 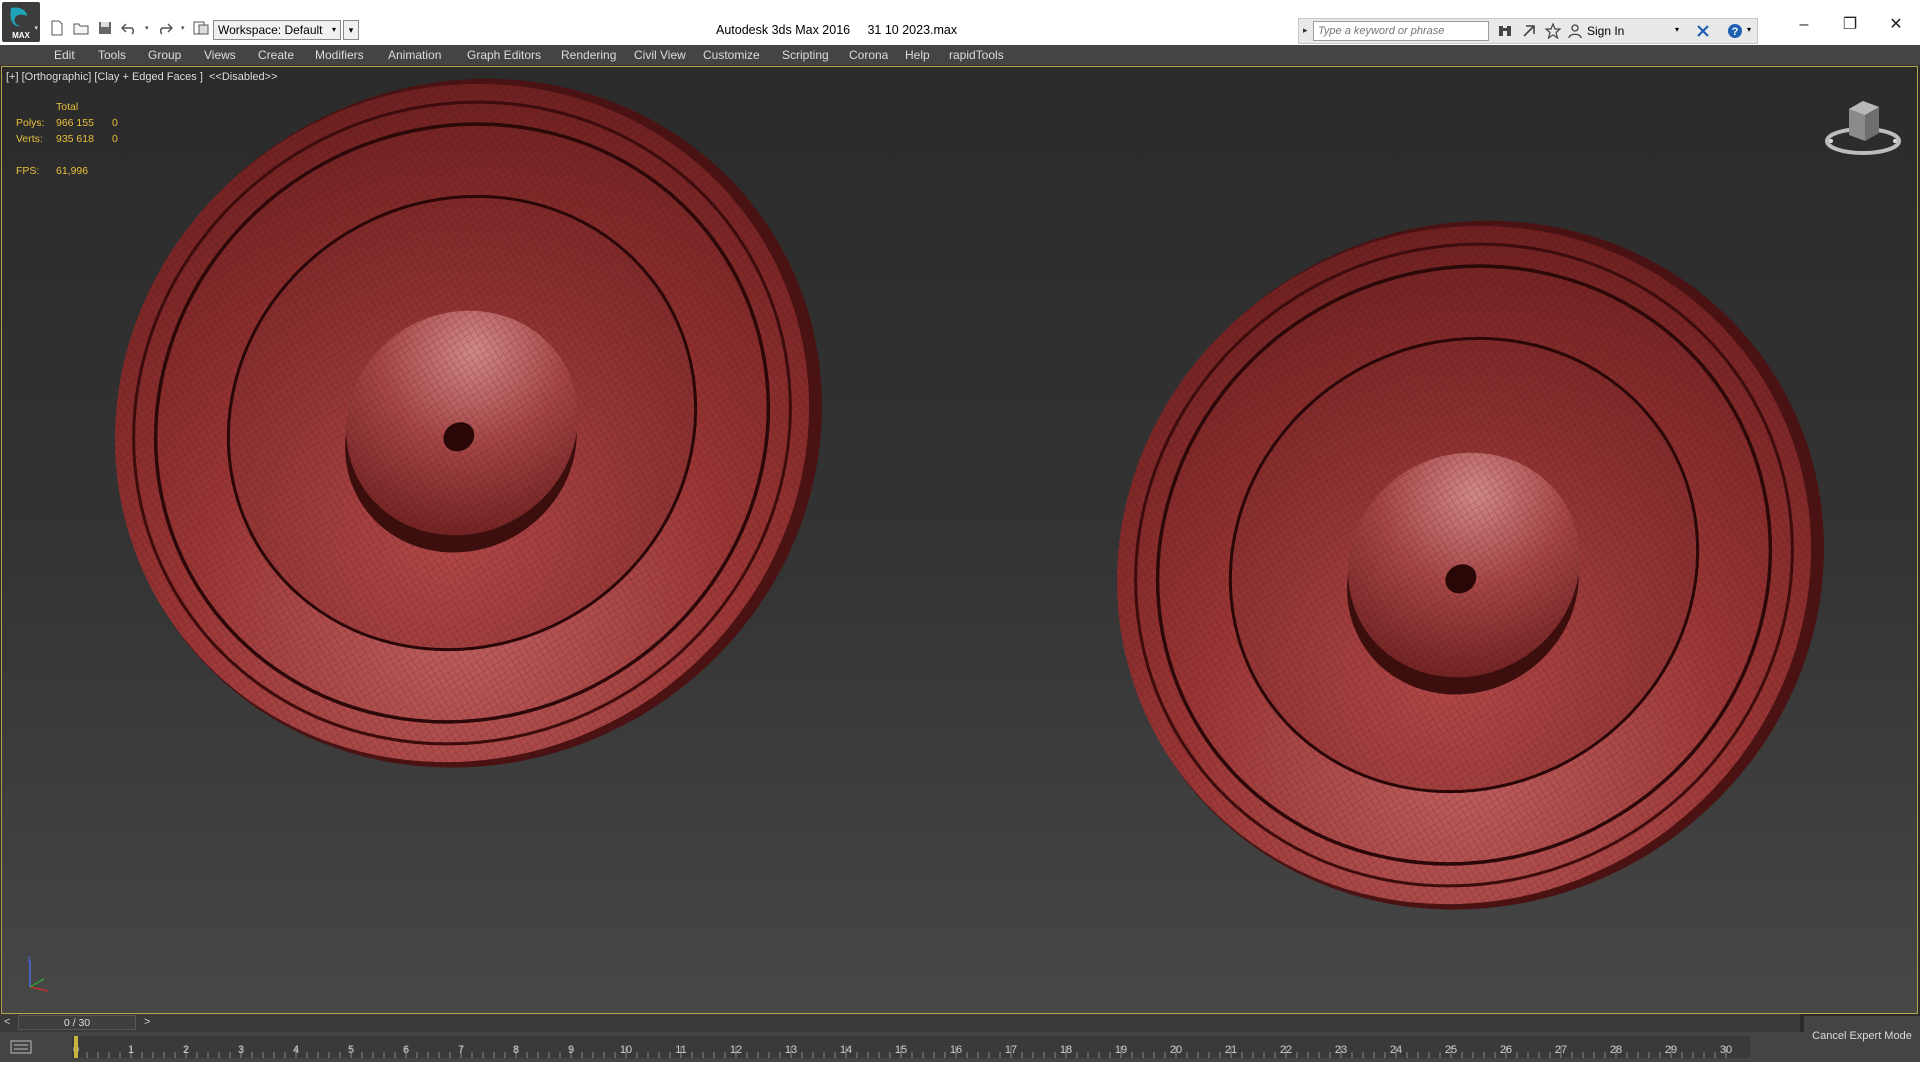 I want to click on sign-in-link: Sign In, so click(x=1605, y=31).